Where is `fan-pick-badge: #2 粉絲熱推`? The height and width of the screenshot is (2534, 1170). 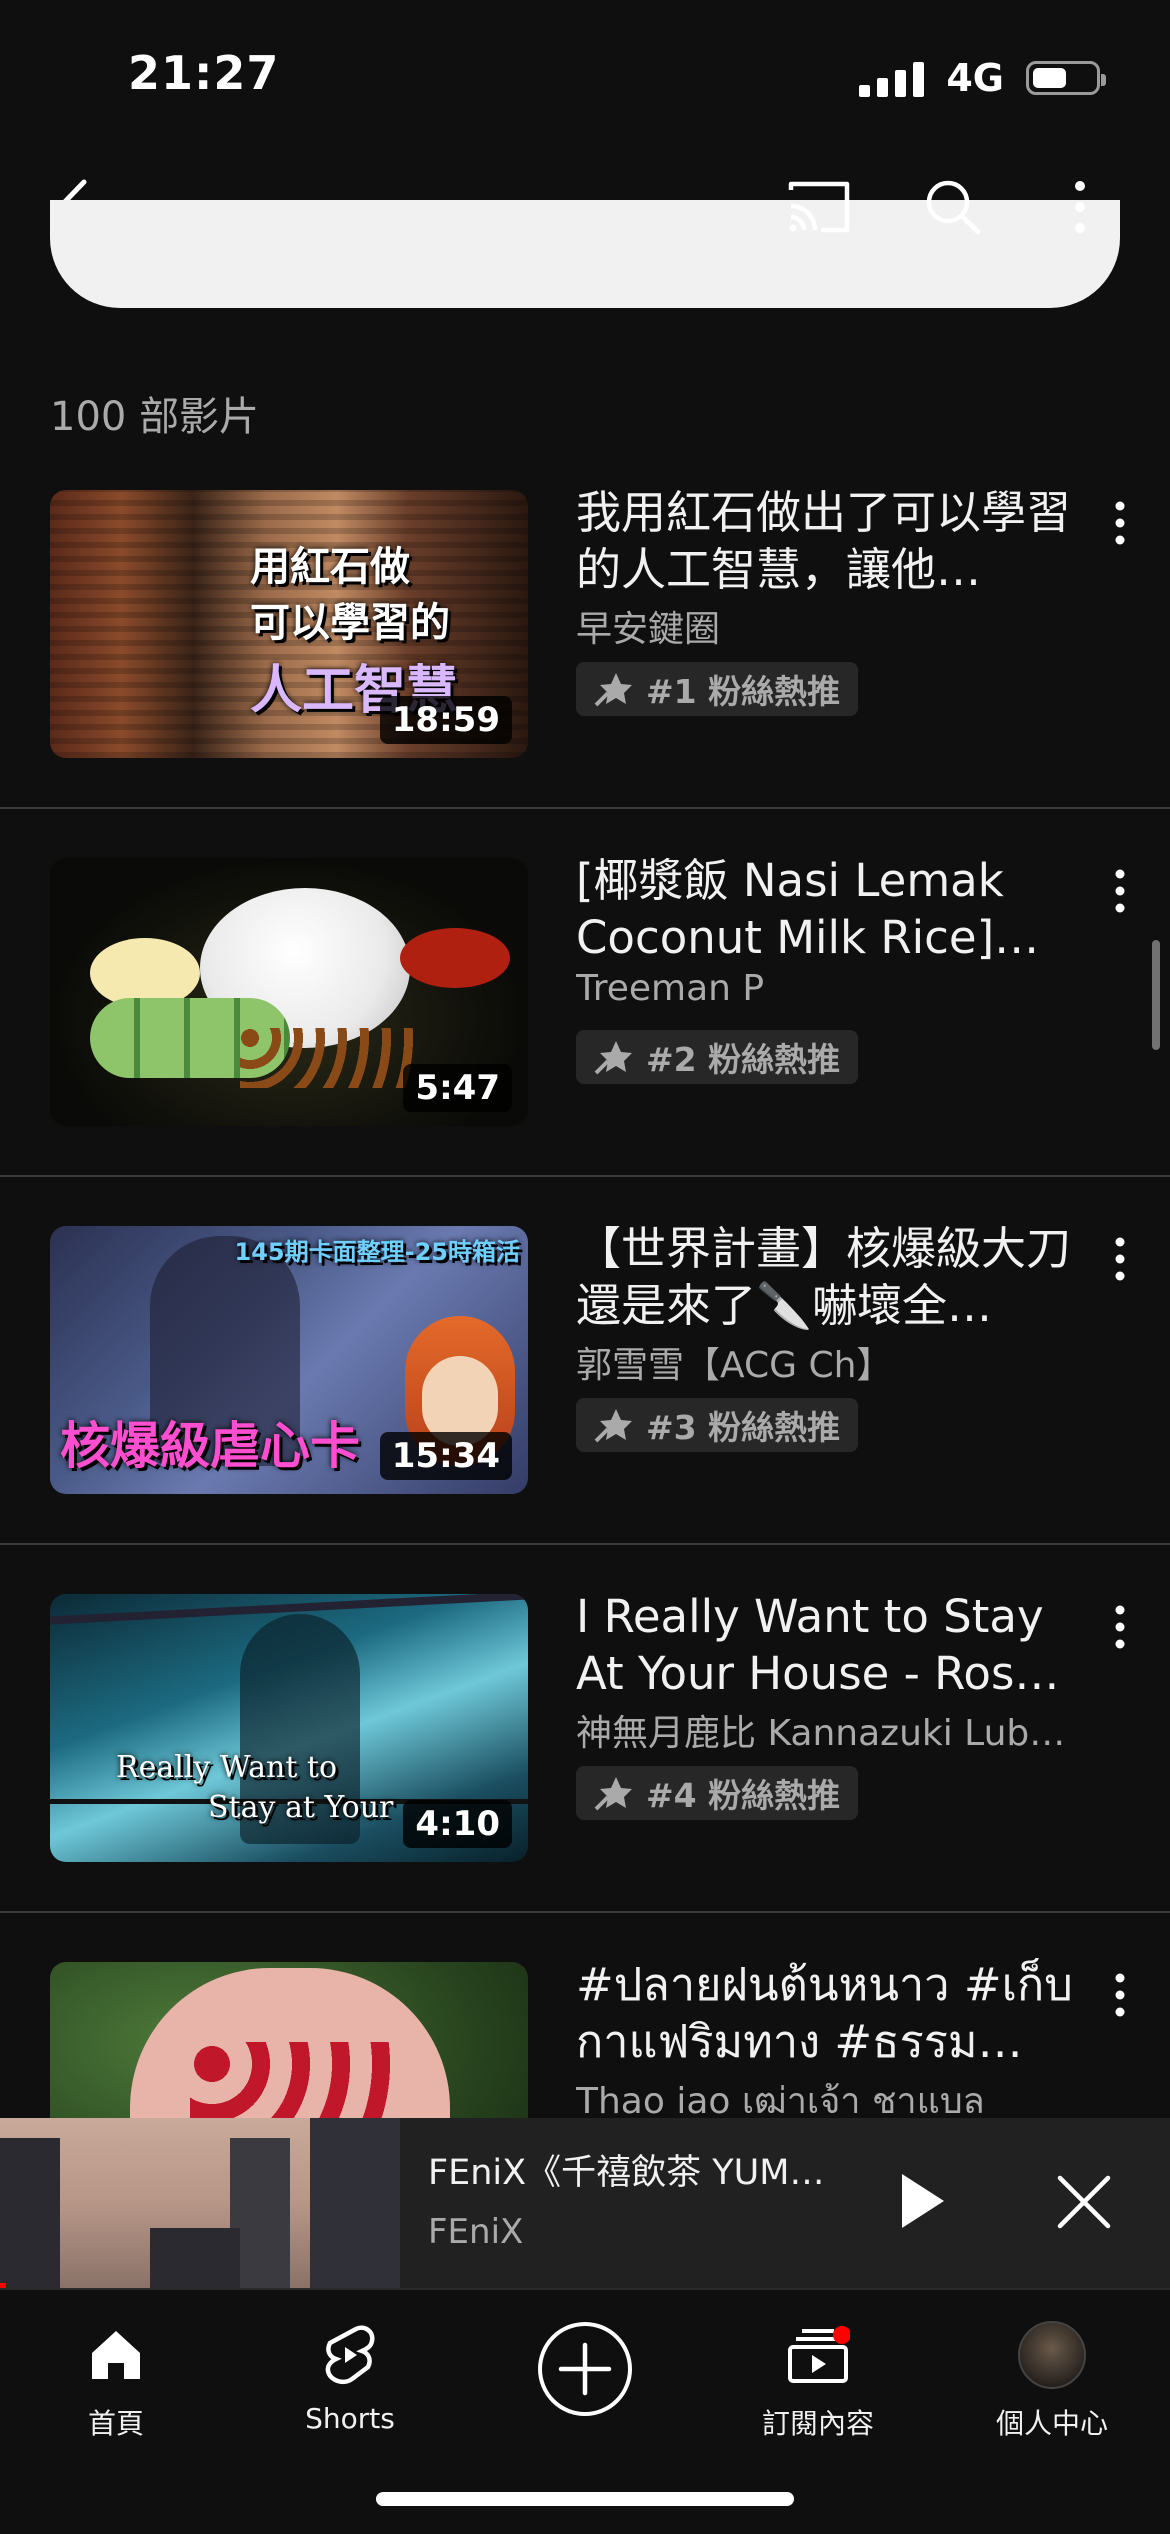 fan-pick-badge: #2 粉絲熱推 is located at coordinates (717, 1057).